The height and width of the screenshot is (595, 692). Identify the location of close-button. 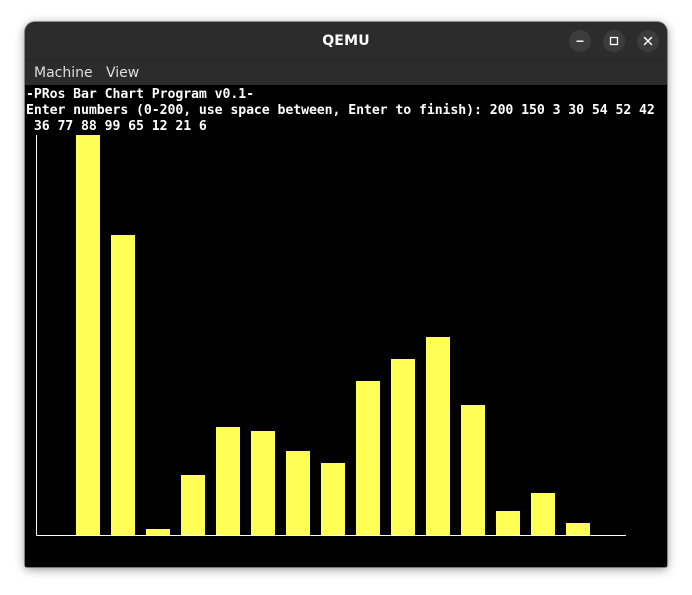
(648, 41).